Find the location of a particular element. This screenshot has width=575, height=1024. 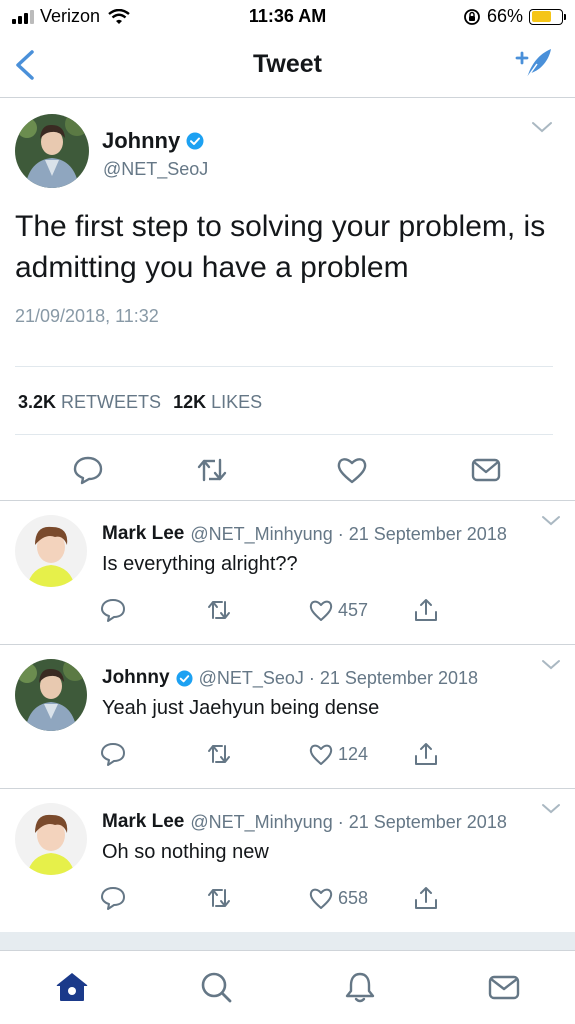

like-count: 124 is located at coordinates (353, 754).